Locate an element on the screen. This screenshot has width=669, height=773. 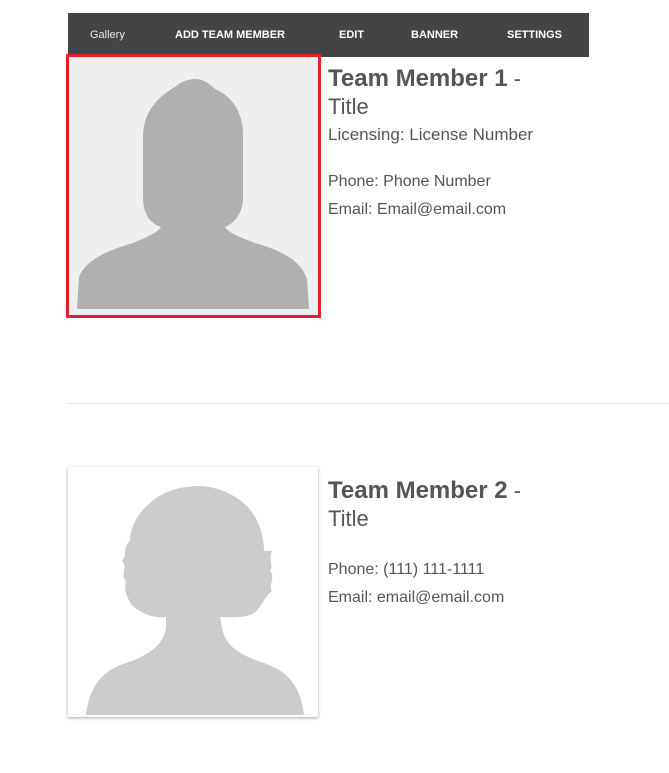
edit-button: EDIT is located at coordinates (351, 35).